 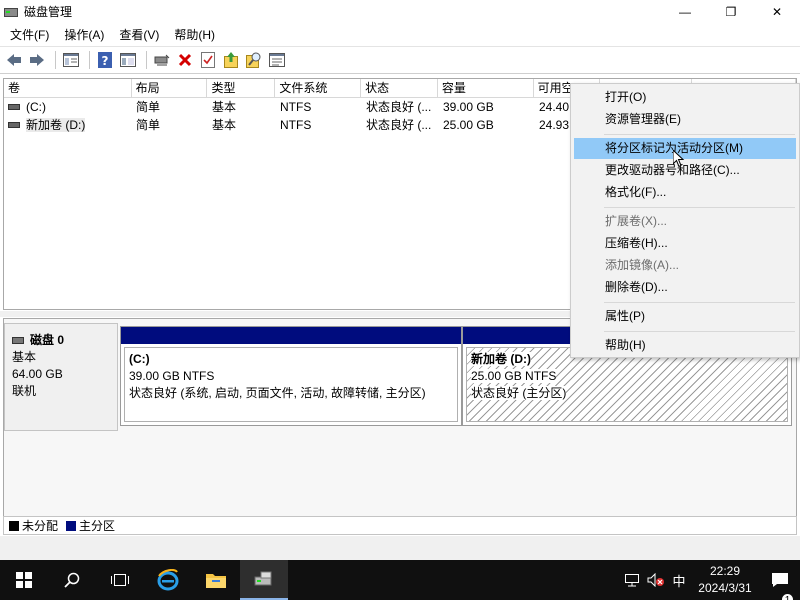 What do you see at coordinates (208, 60) in the screenshot?
I see `check-icon` at bounding box center [208, 60].